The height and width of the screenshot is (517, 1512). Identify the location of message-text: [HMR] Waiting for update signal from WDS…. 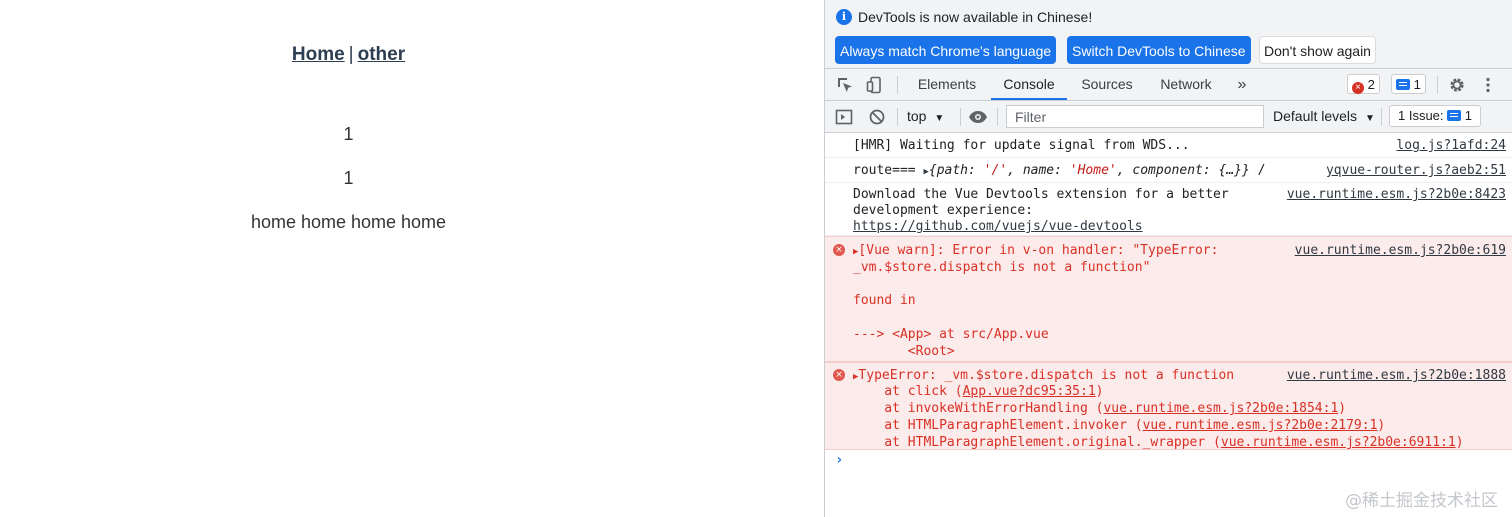
(1021, 145).